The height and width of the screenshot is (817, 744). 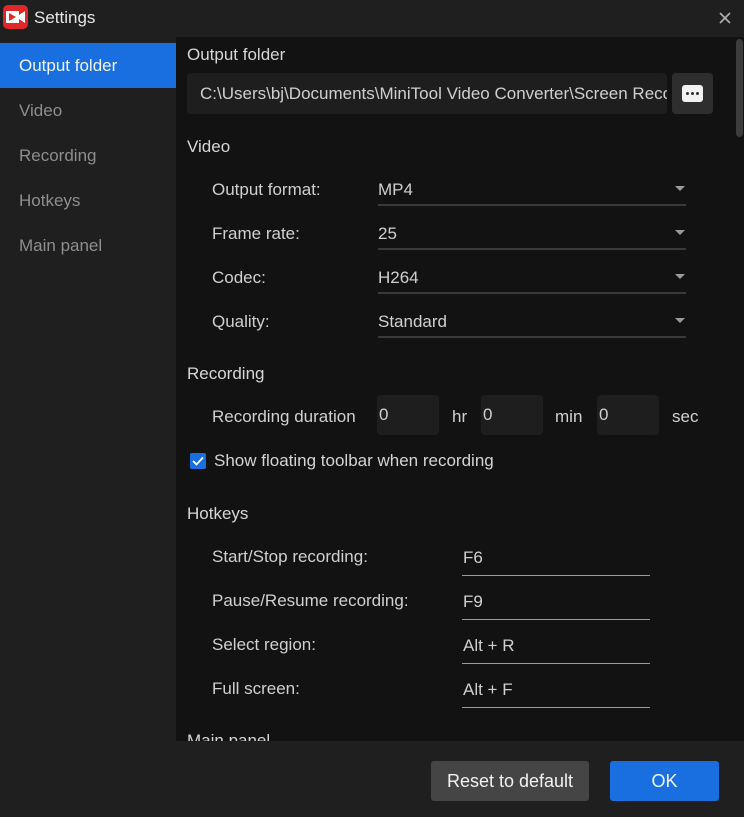 I want to click on quality-value: Standard, so click(x=412, y=321).